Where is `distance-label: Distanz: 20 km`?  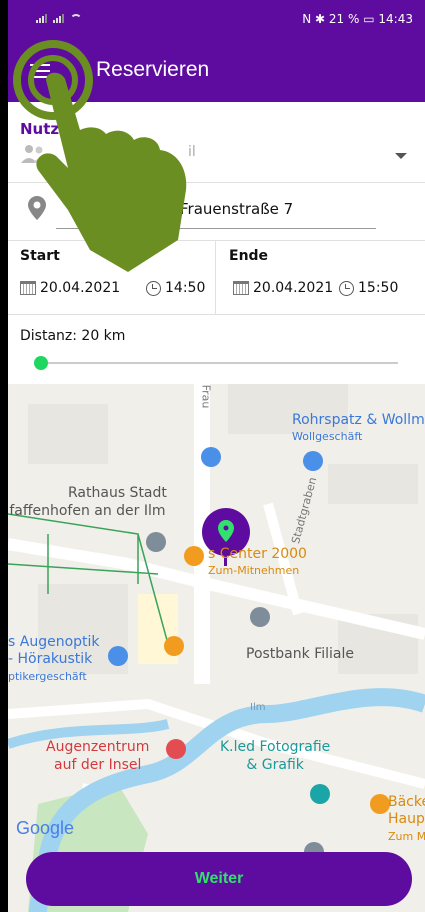
distance-label: Distanz: 20 km is located at coordinates (73, 336).